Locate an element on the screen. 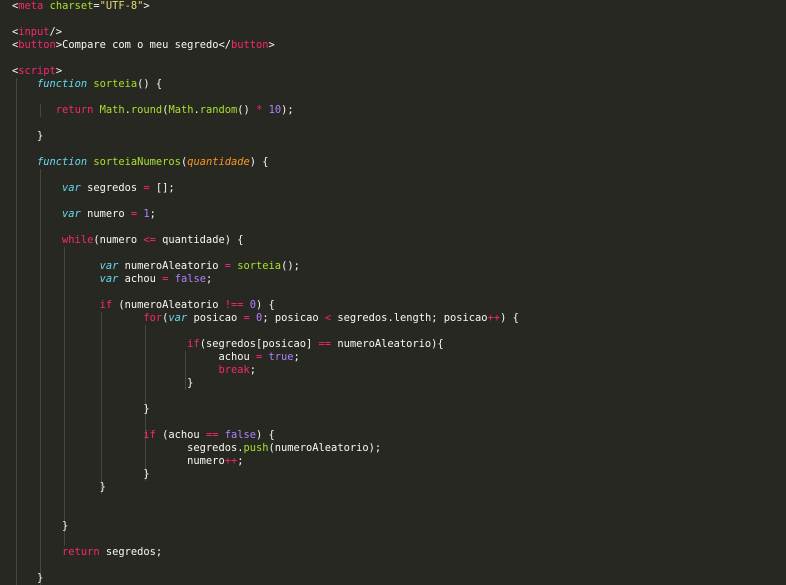 The height and width of the screenshot is (585, 786). code-token: quantidade) { is located at coordinates (199, 240).